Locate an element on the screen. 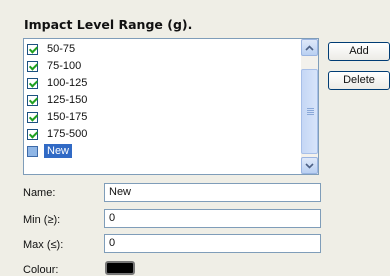 The width and height of the screenshot is (390, 276). panel-title: Impact Level Range (g). is located at coordinates (108, 24).